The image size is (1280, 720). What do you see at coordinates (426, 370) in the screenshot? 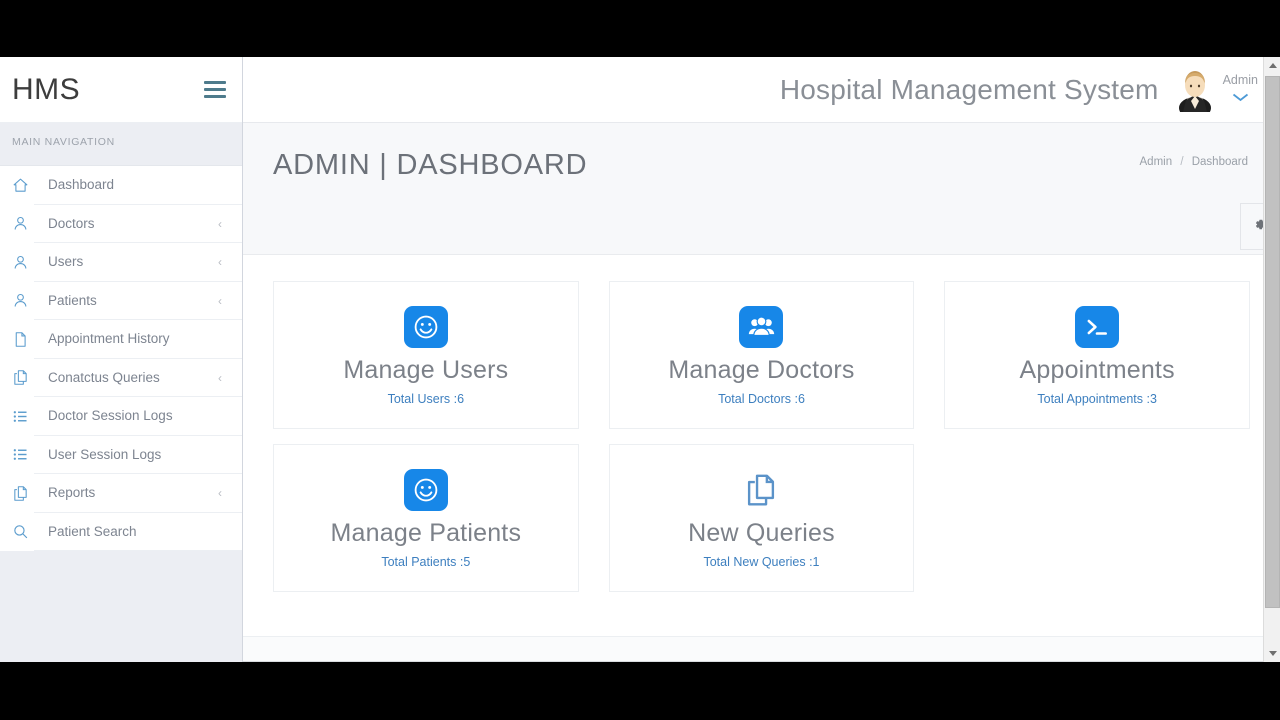
I see `card-title: Manage Users` at bounding box center [426, 370].